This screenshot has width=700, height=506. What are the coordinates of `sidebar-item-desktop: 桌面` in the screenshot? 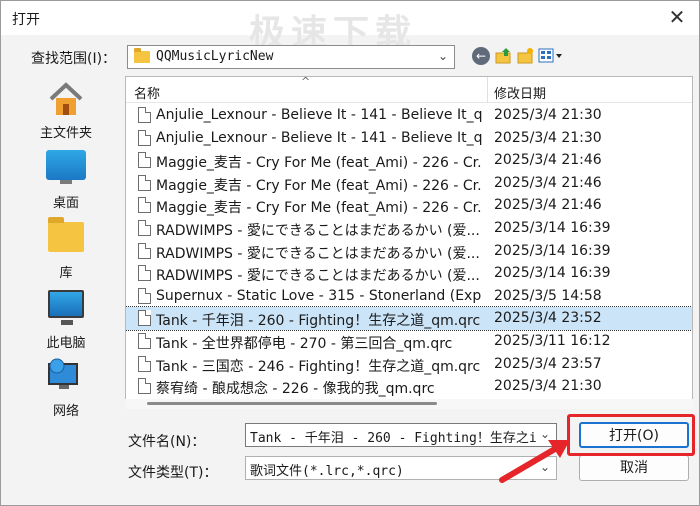 It's located at (66, 179).